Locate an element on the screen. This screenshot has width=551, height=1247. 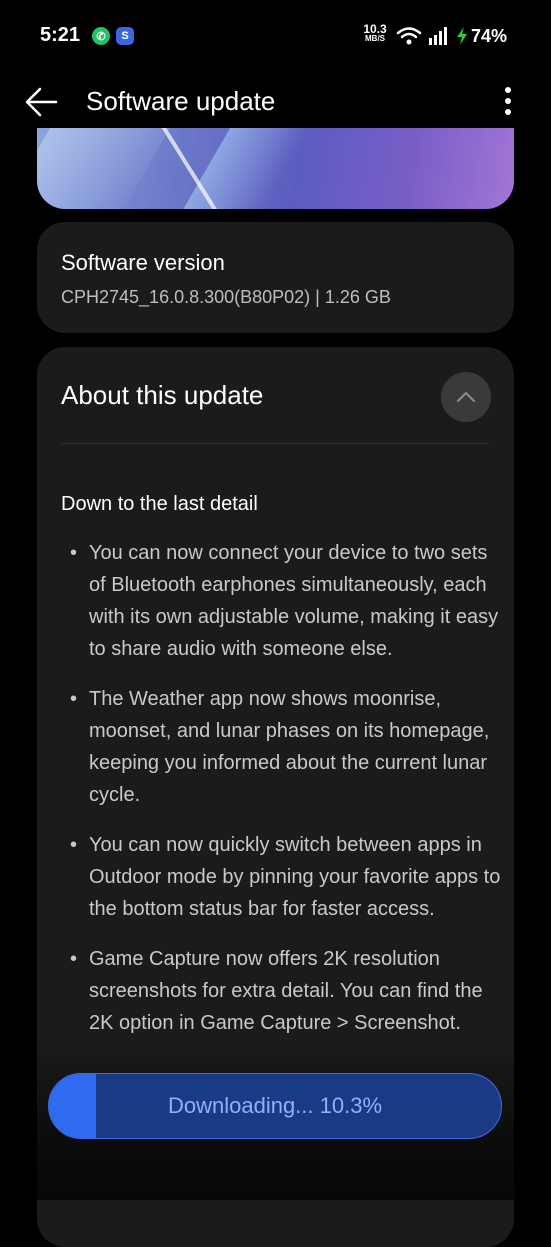
charging-bolt-icon is located at coordinates (462, 36).